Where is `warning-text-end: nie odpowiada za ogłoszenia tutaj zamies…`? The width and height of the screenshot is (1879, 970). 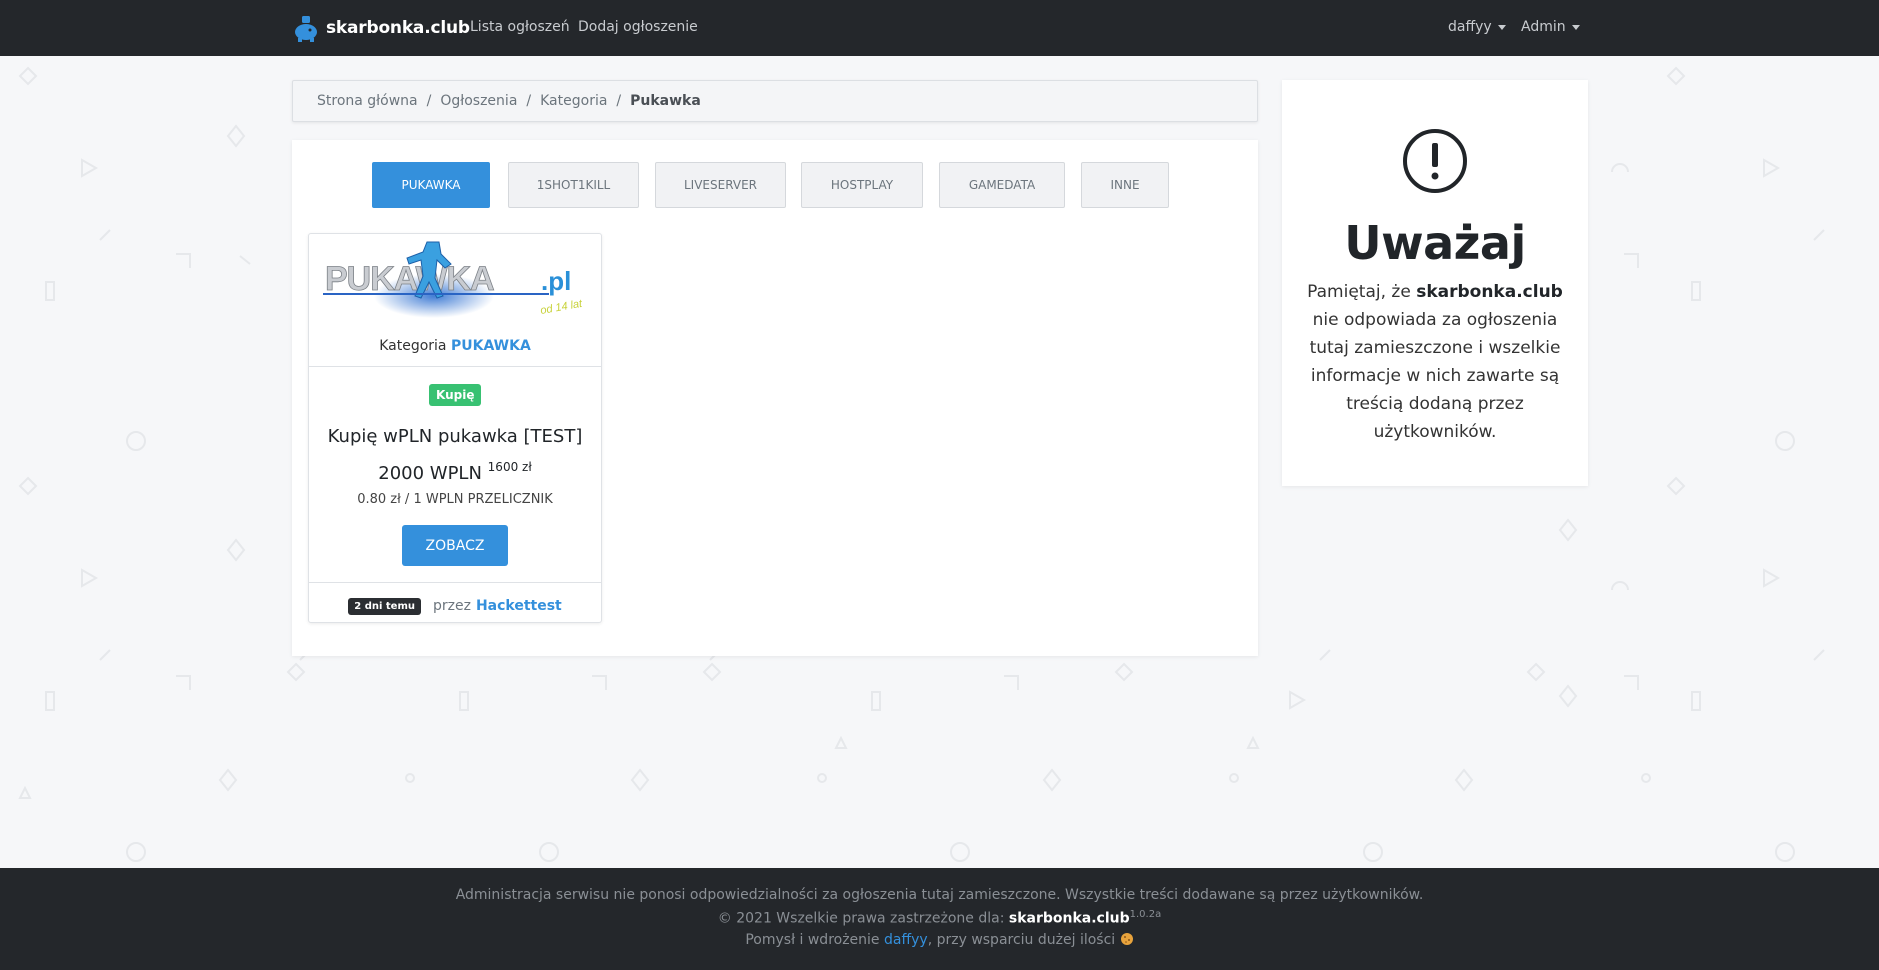
warning-text-end: nie odpowiada za ogłoszenia tutaj zamies… is located at coordinates (1435, 376).